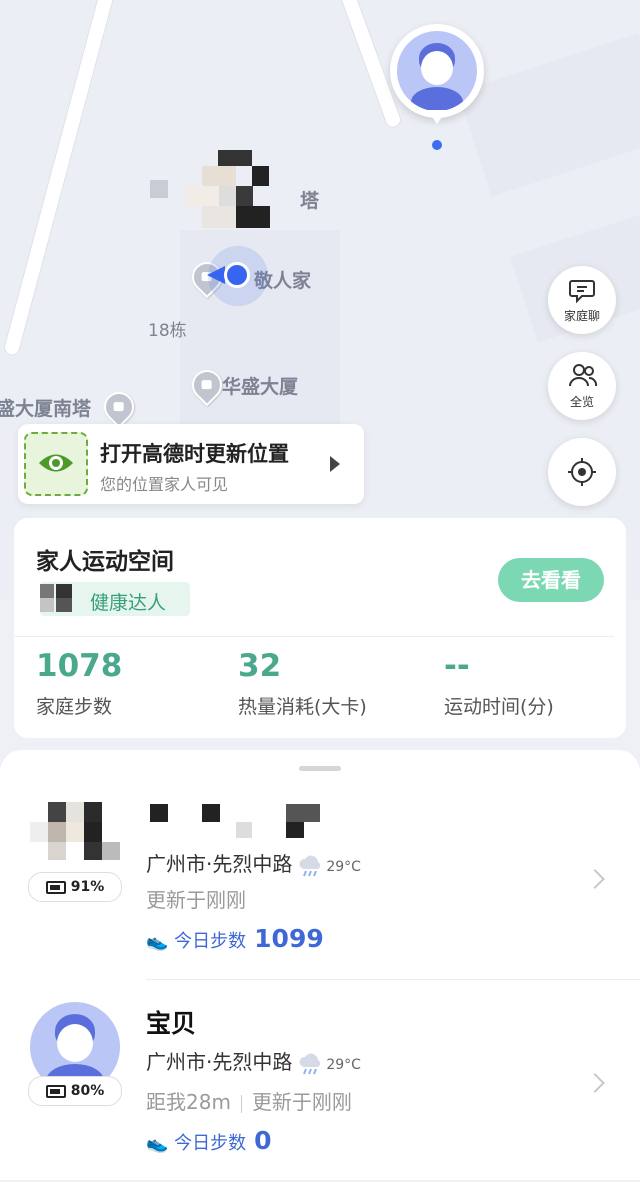  Describe the element at coordinates (260, 666) in the screenshot. I see `stat-value: 32` at that location.